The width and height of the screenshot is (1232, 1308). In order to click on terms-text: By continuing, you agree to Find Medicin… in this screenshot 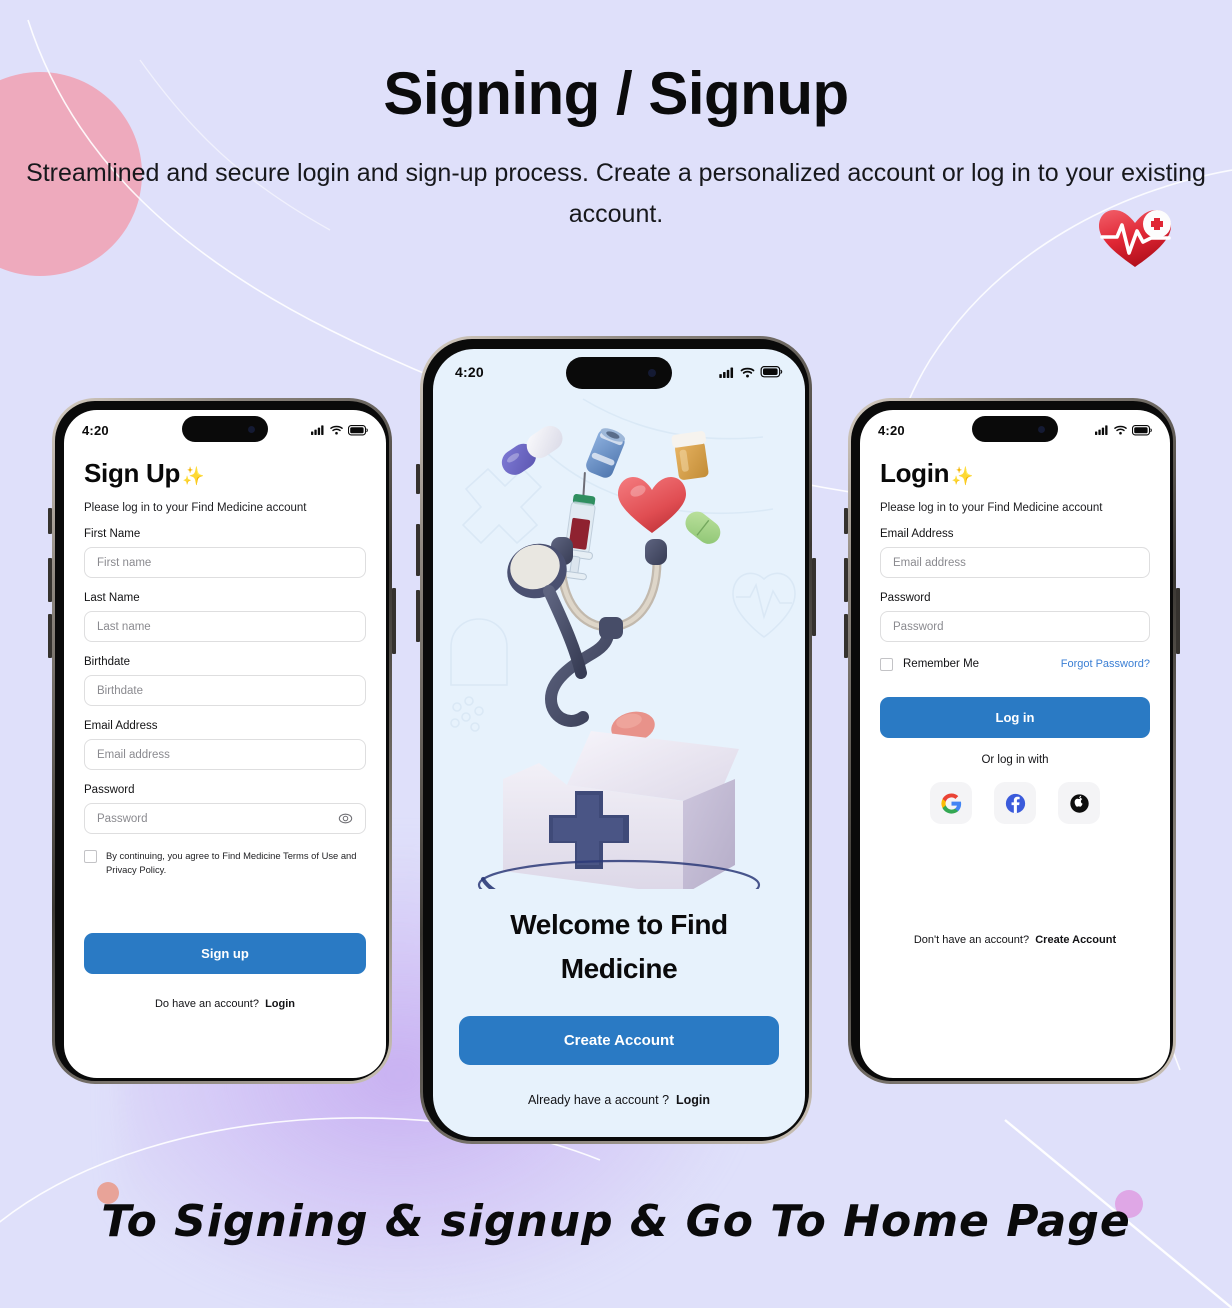, I will do `click(231, 863)`.